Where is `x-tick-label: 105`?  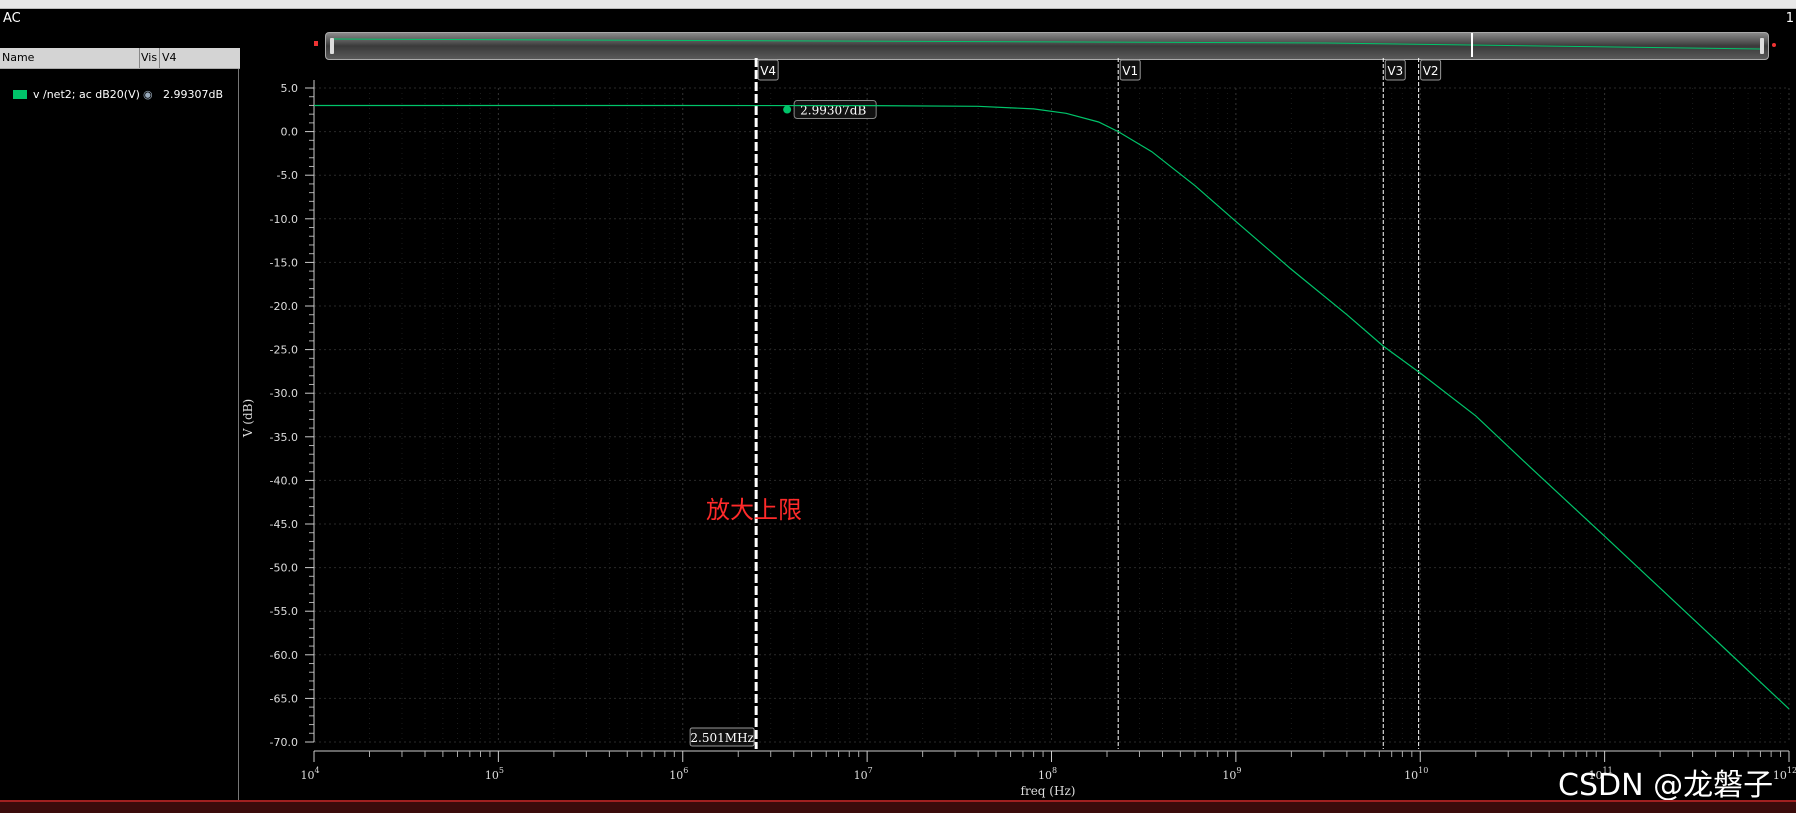 x-tick-label: 105 is located at coordinates (494, 774).